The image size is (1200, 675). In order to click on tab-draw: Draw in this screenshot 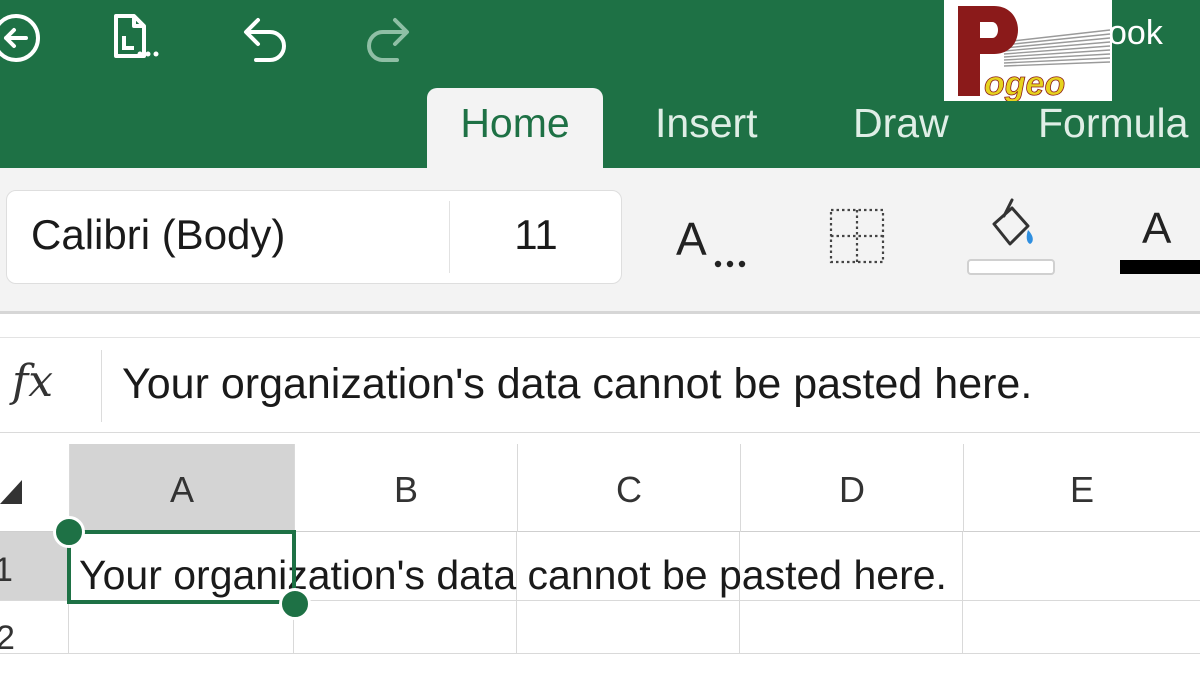, I will do `click(901, 123)`.